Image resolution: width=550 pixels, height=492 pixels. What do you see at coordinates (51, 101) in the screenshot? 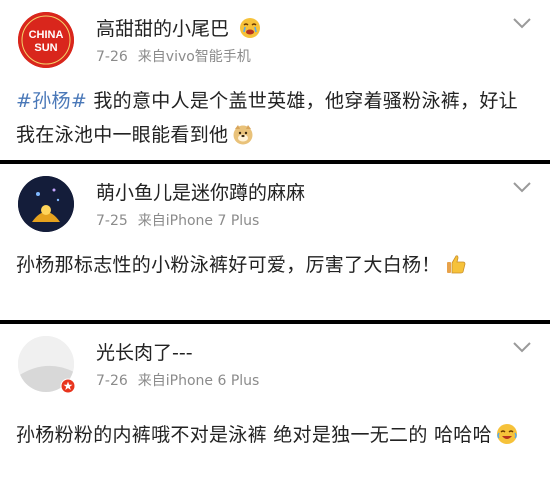
I see `hashtag-link: #孙杨#` at bounding box center [51, 101].